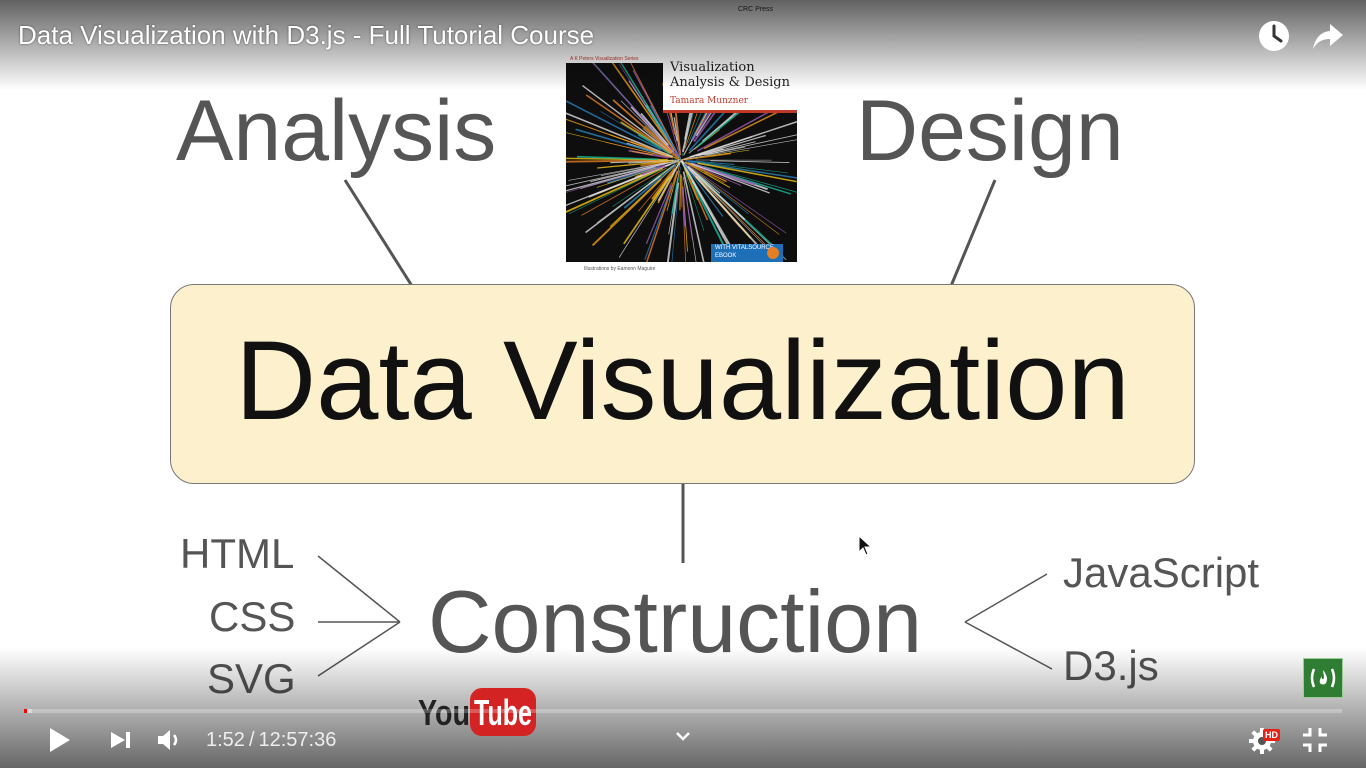 The height and width of the screenshot is (768, 1366). Describe the element at coordinates (225, 740) in the screenshot. I see `current-time: 1:52` at that location.